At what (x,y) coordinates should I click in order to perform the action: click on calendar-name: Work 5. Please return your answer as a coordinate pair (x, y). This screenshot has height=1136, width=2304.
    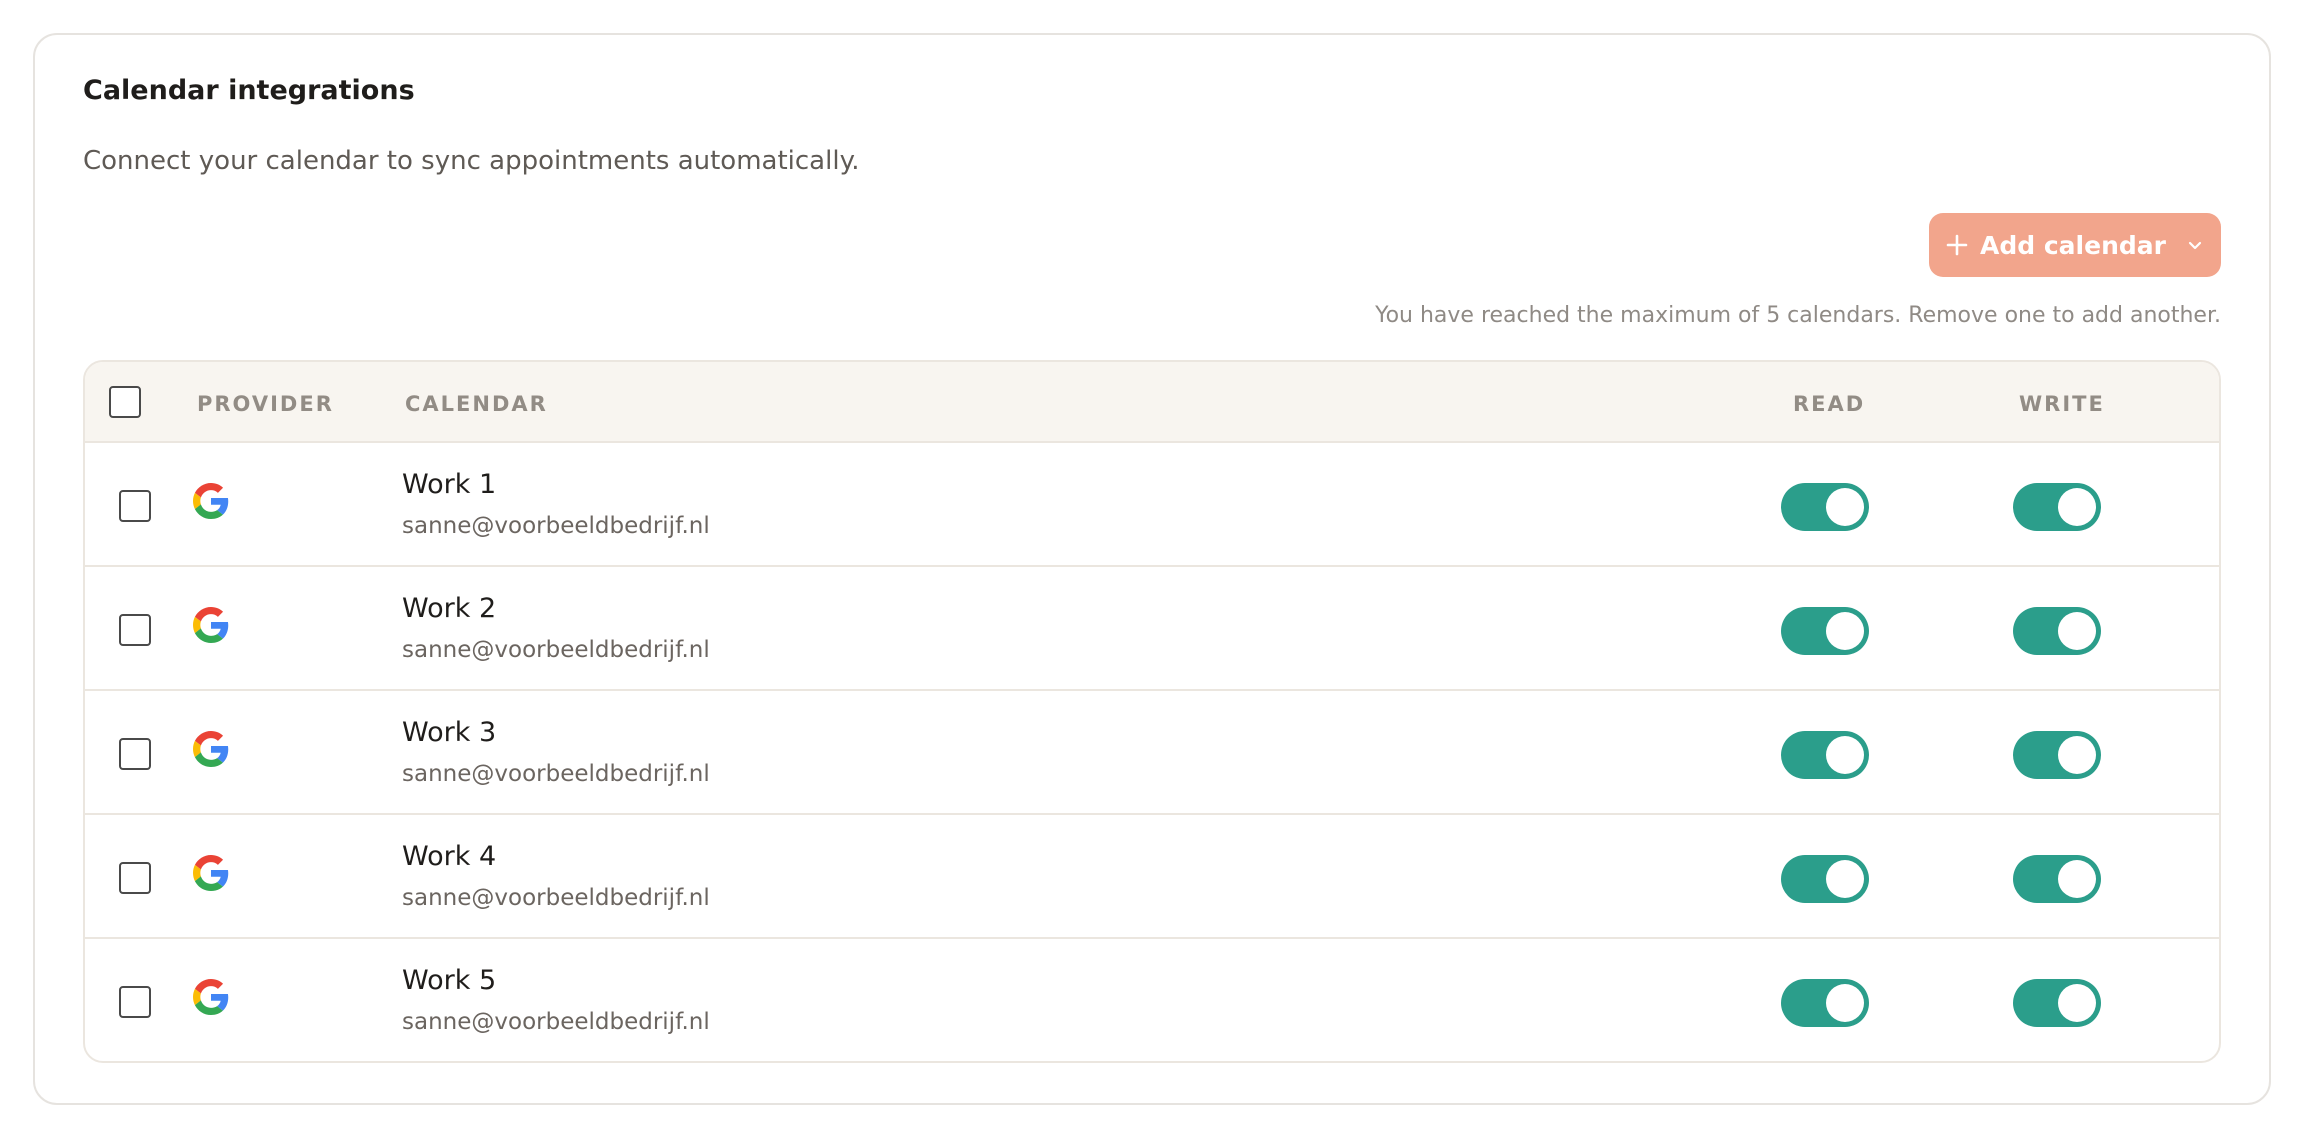
    Looking at the image, I should click on (449, 980).